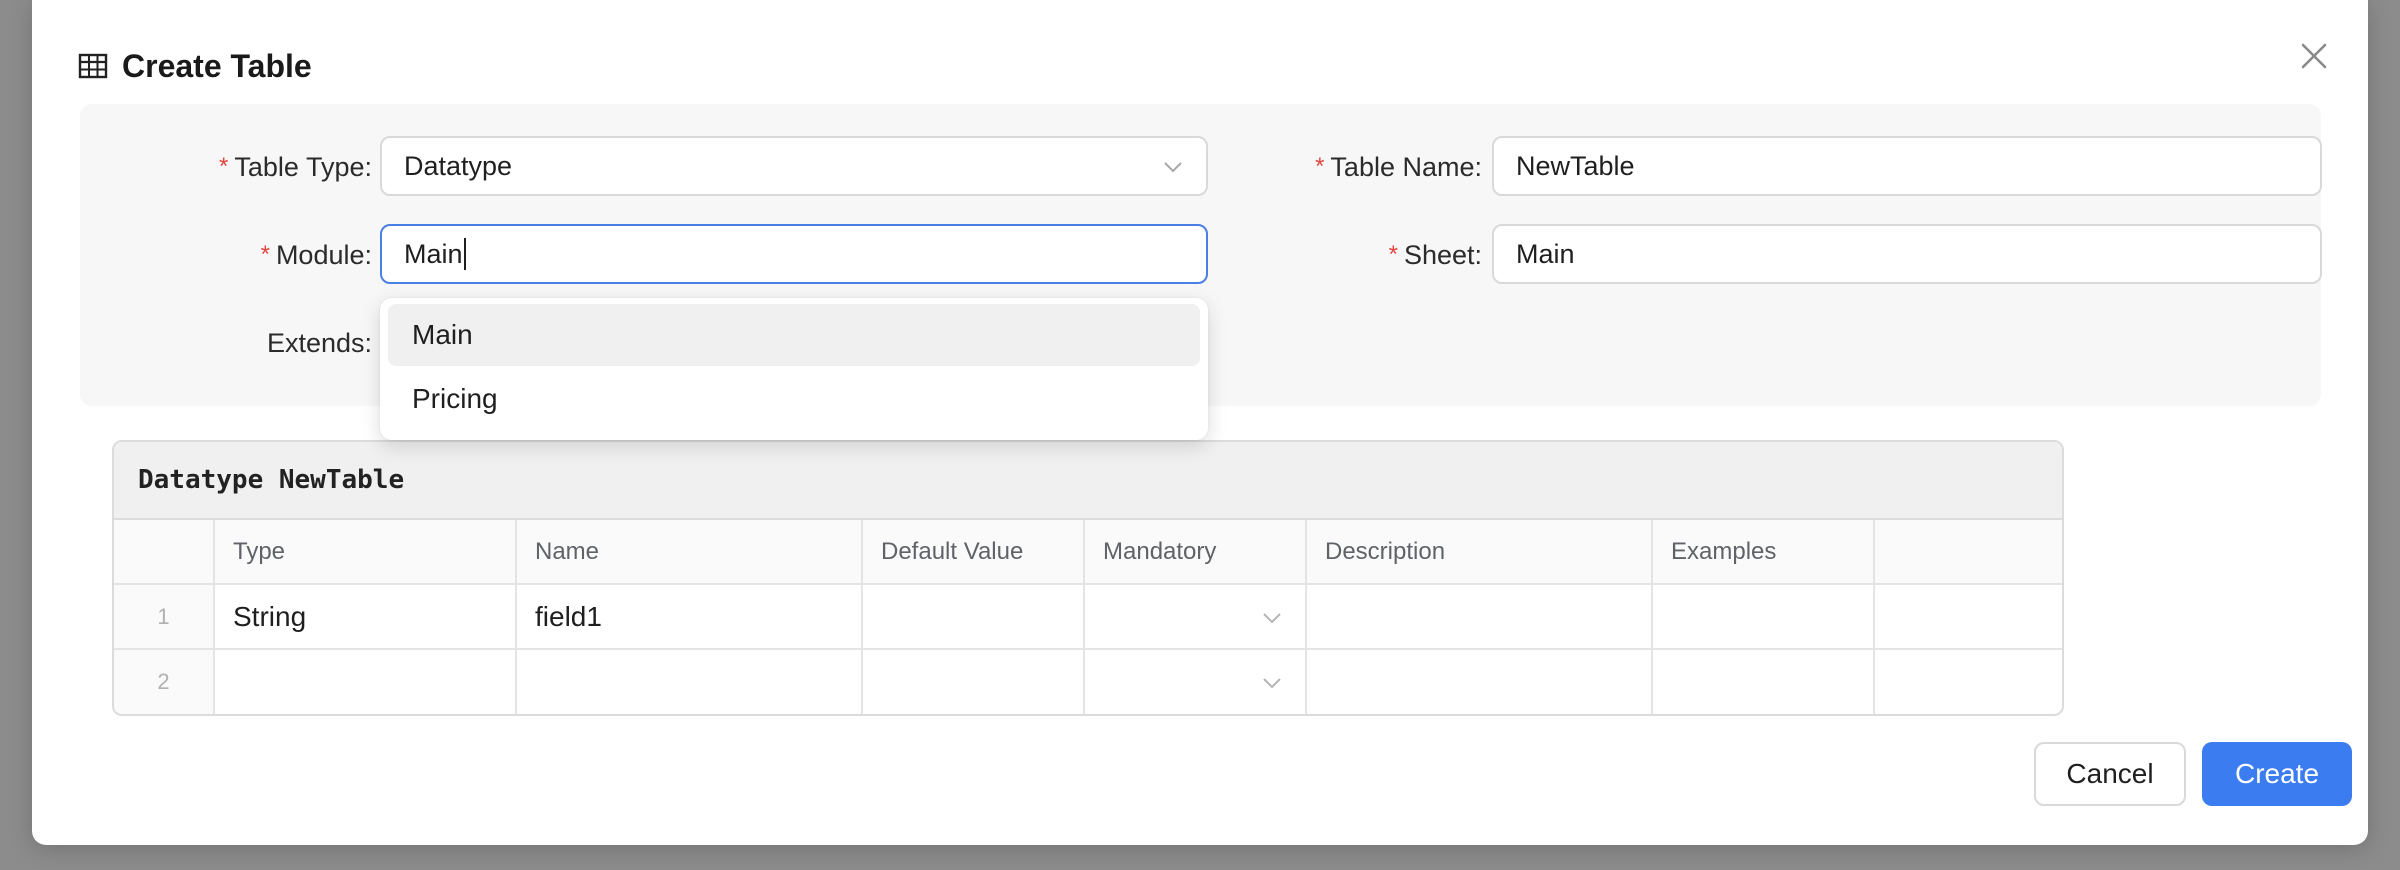  Describe the element at coordinates (689, 681) in the screenshot. I see `name-cell` at that location.